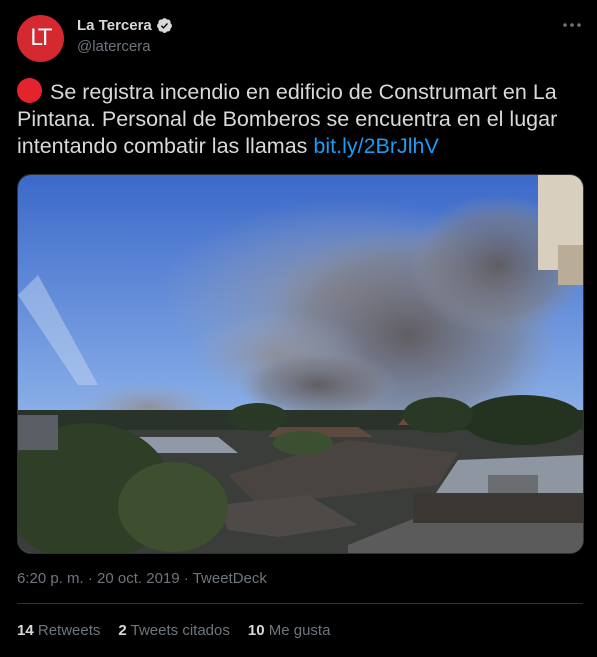 This screenshot has height=657, width=597. I want to click on avatar-text: LT, so click(41, 38).